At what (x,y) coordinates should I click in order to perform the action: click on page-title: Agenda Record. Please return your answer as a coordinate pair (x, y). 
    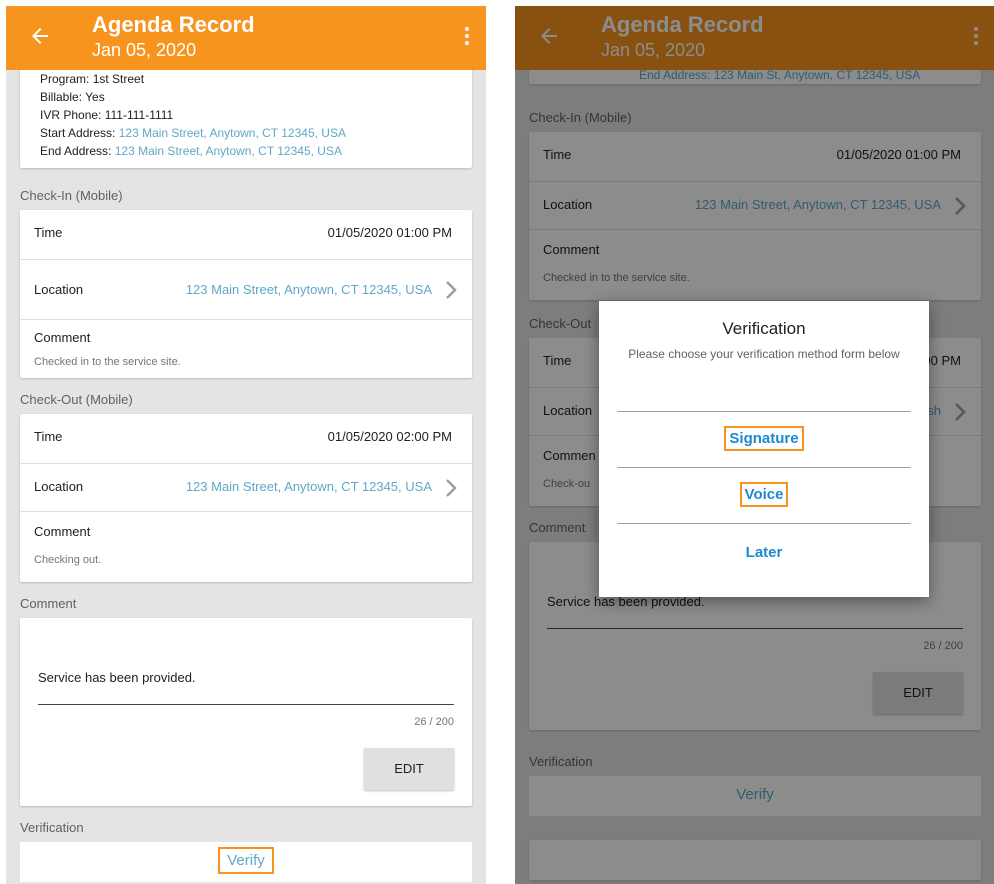
    Looking at the image, I should click on (173, 24).